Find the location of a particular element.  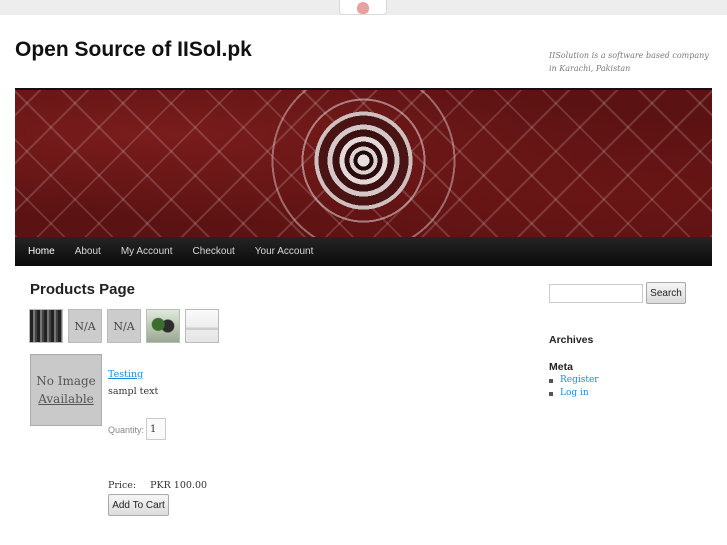

meta-widget-title: Meta is located at coordinates (561, 367).